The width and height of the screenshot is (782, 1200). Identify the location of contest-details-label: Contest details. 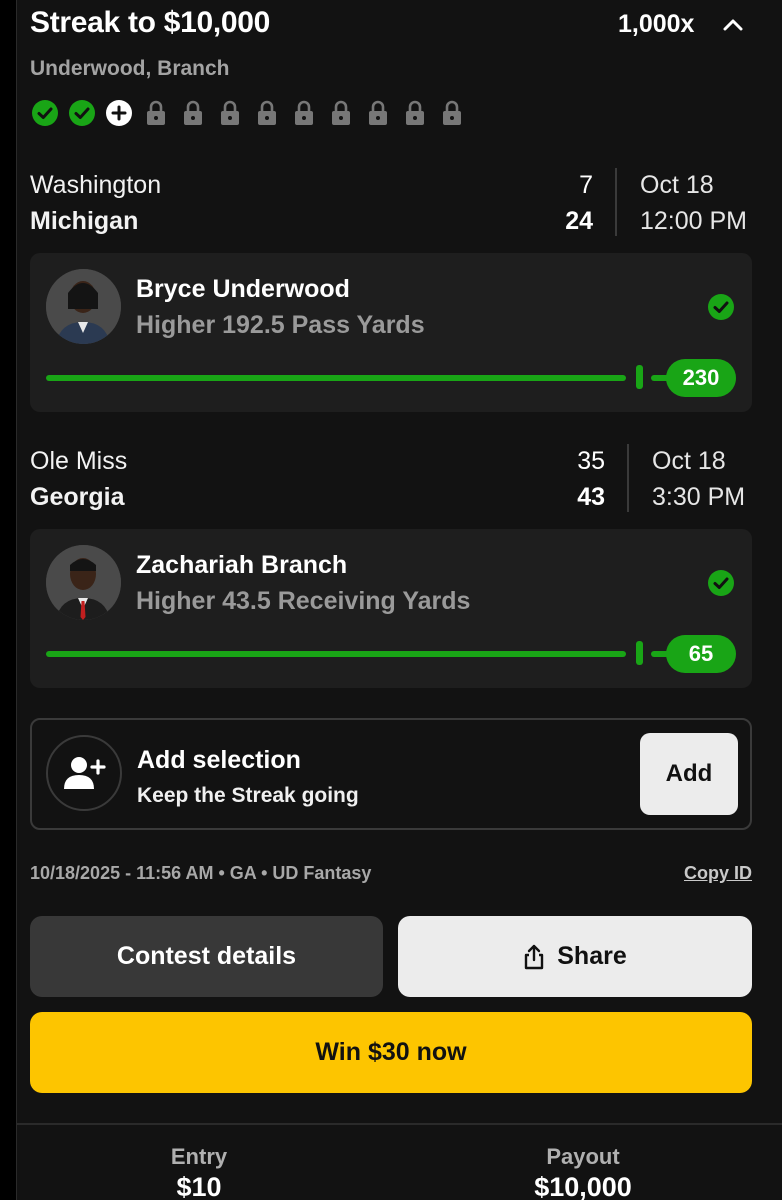
(206, 956).